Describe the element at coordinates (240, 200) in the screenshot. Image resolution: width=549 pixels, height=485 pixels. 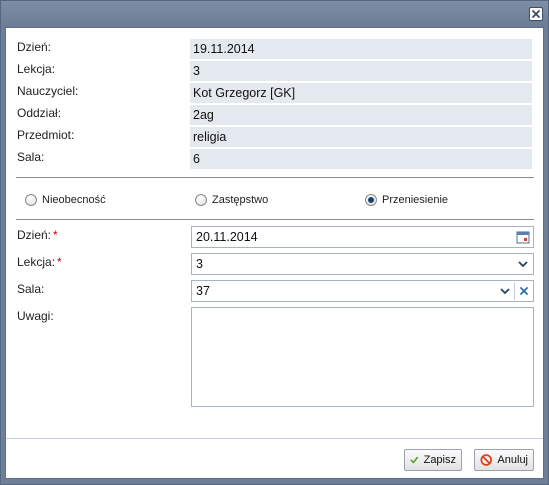
I see `radio-label: Zastępstwo` at that location.